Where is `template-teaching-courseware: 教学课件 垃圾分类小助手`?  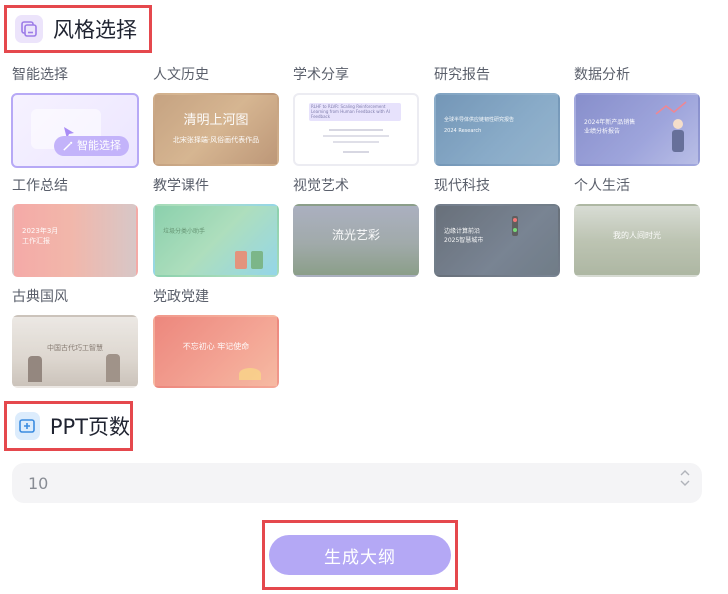
template-teaching-courseware: 教学课件 垃圾分类小助手 is located at coordinates (216, 226).